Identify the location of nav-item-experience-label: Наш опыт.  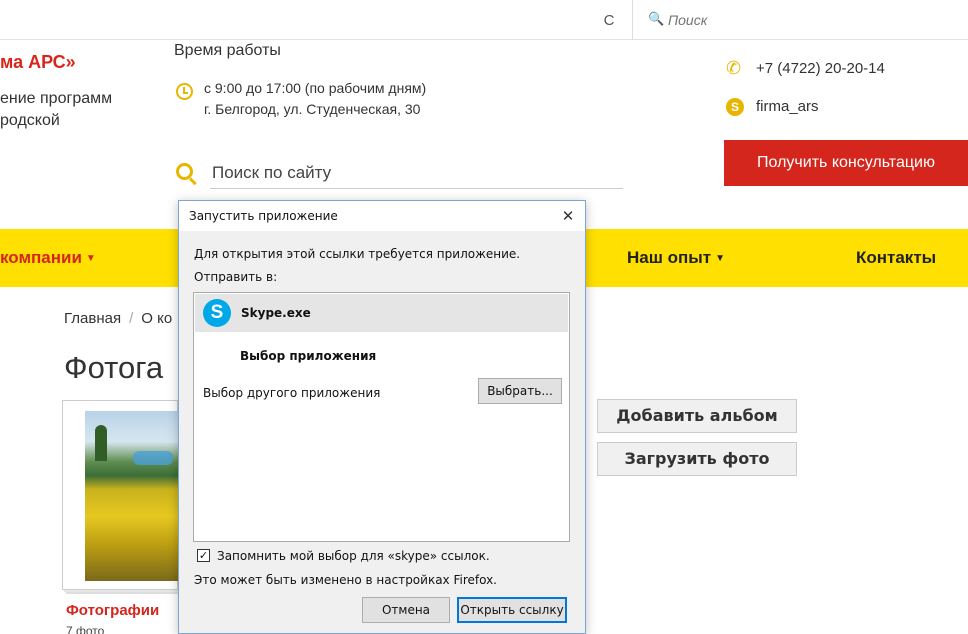
(669, 257).